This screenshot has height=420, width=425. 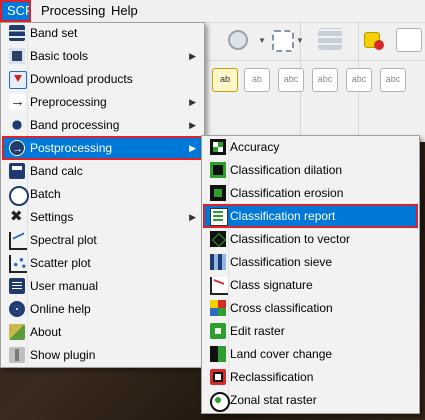 I want to click on select-features-icon, so click(x=283, y=41).